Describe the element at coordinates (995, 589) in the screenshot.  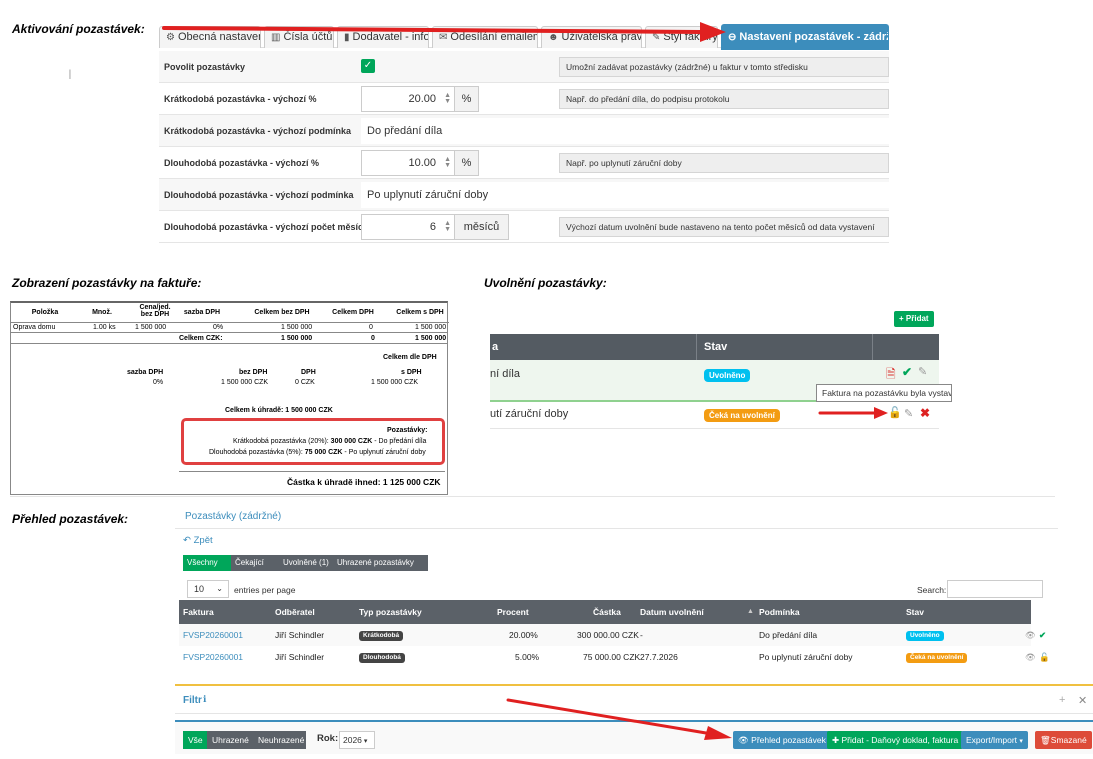
I see `search-input` at that location.